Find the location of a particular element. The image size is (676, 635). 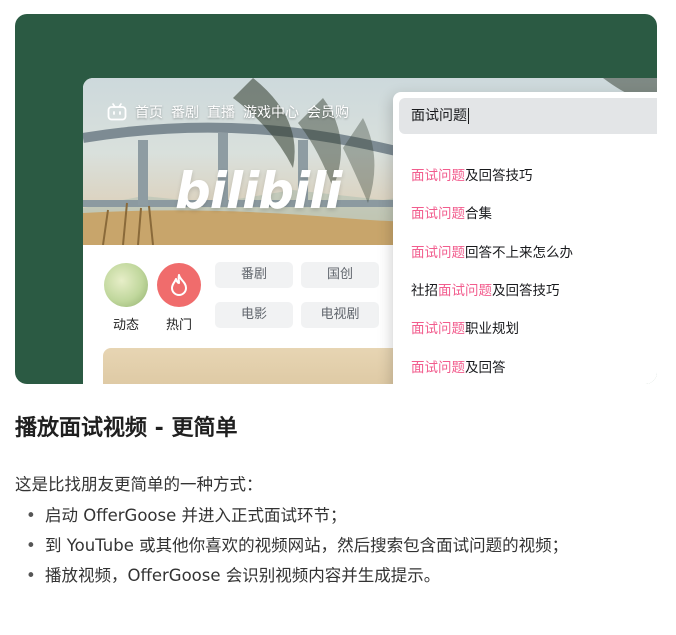

hot-flame-icon is located at coordinates (179, 285).